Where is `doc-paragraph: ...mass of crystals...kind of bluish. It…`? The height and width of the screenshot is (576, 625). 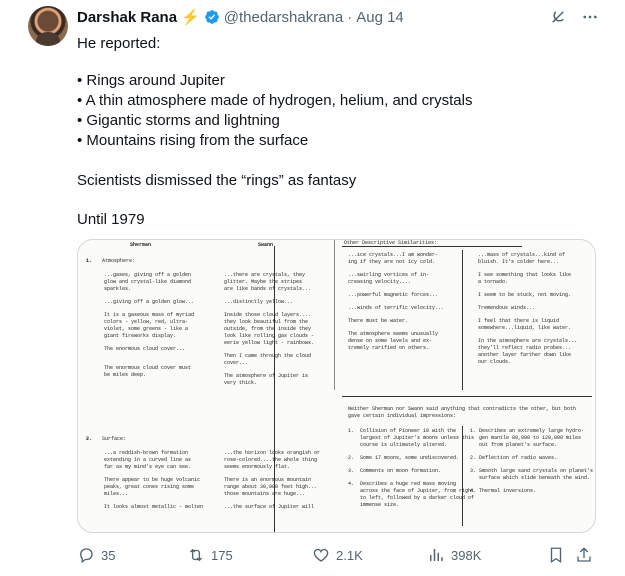 doc-paragraph: ...mass of crystals...kind of bluish. It… is located at coordinates (522, 258).